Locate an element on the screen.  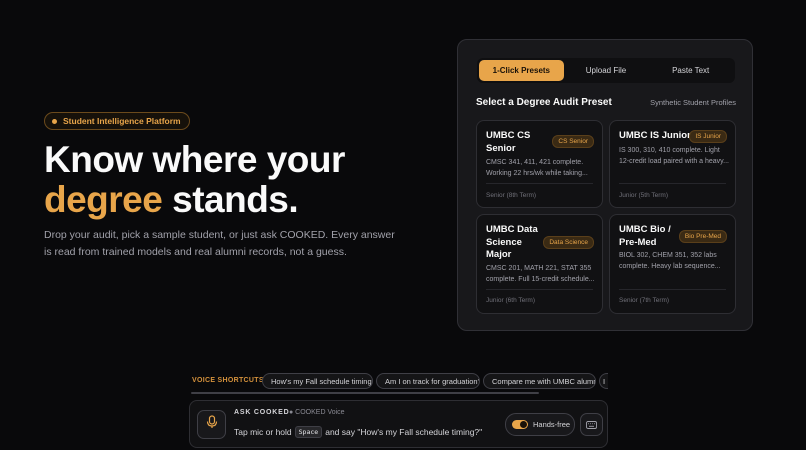
tab-upload-file: Upload File is located at coordinates (606, 70).